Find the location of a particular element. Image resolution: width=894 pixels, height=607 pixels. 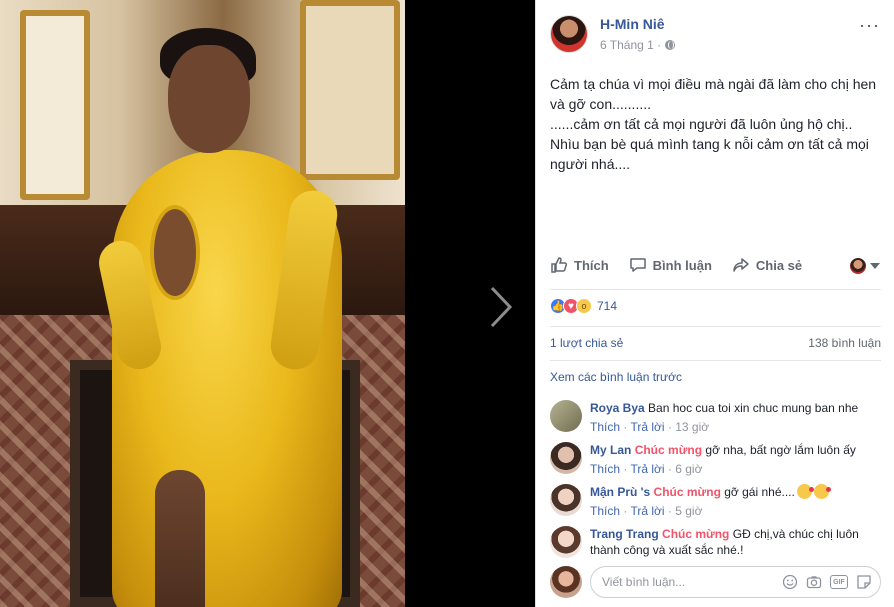

audience-selector is located at coordinates (865, 266).